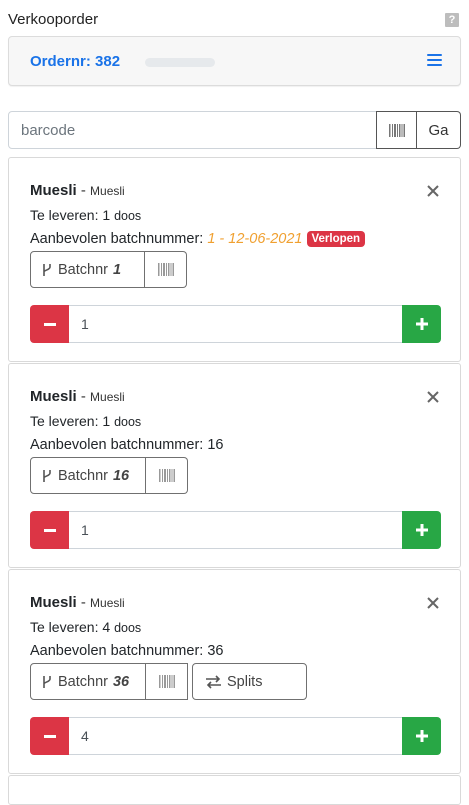  Describe the element at coordinates (452, 20) in the screenshot. I see `help-icon: ?` at that location.